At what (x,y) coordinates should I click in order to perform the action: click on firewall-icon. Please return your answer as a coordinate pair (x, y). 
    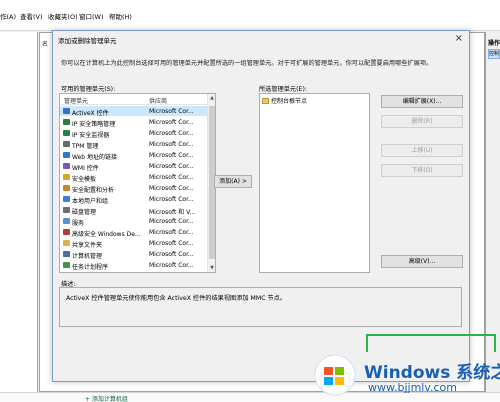
    Looking at the image, I should click on (66, 232).